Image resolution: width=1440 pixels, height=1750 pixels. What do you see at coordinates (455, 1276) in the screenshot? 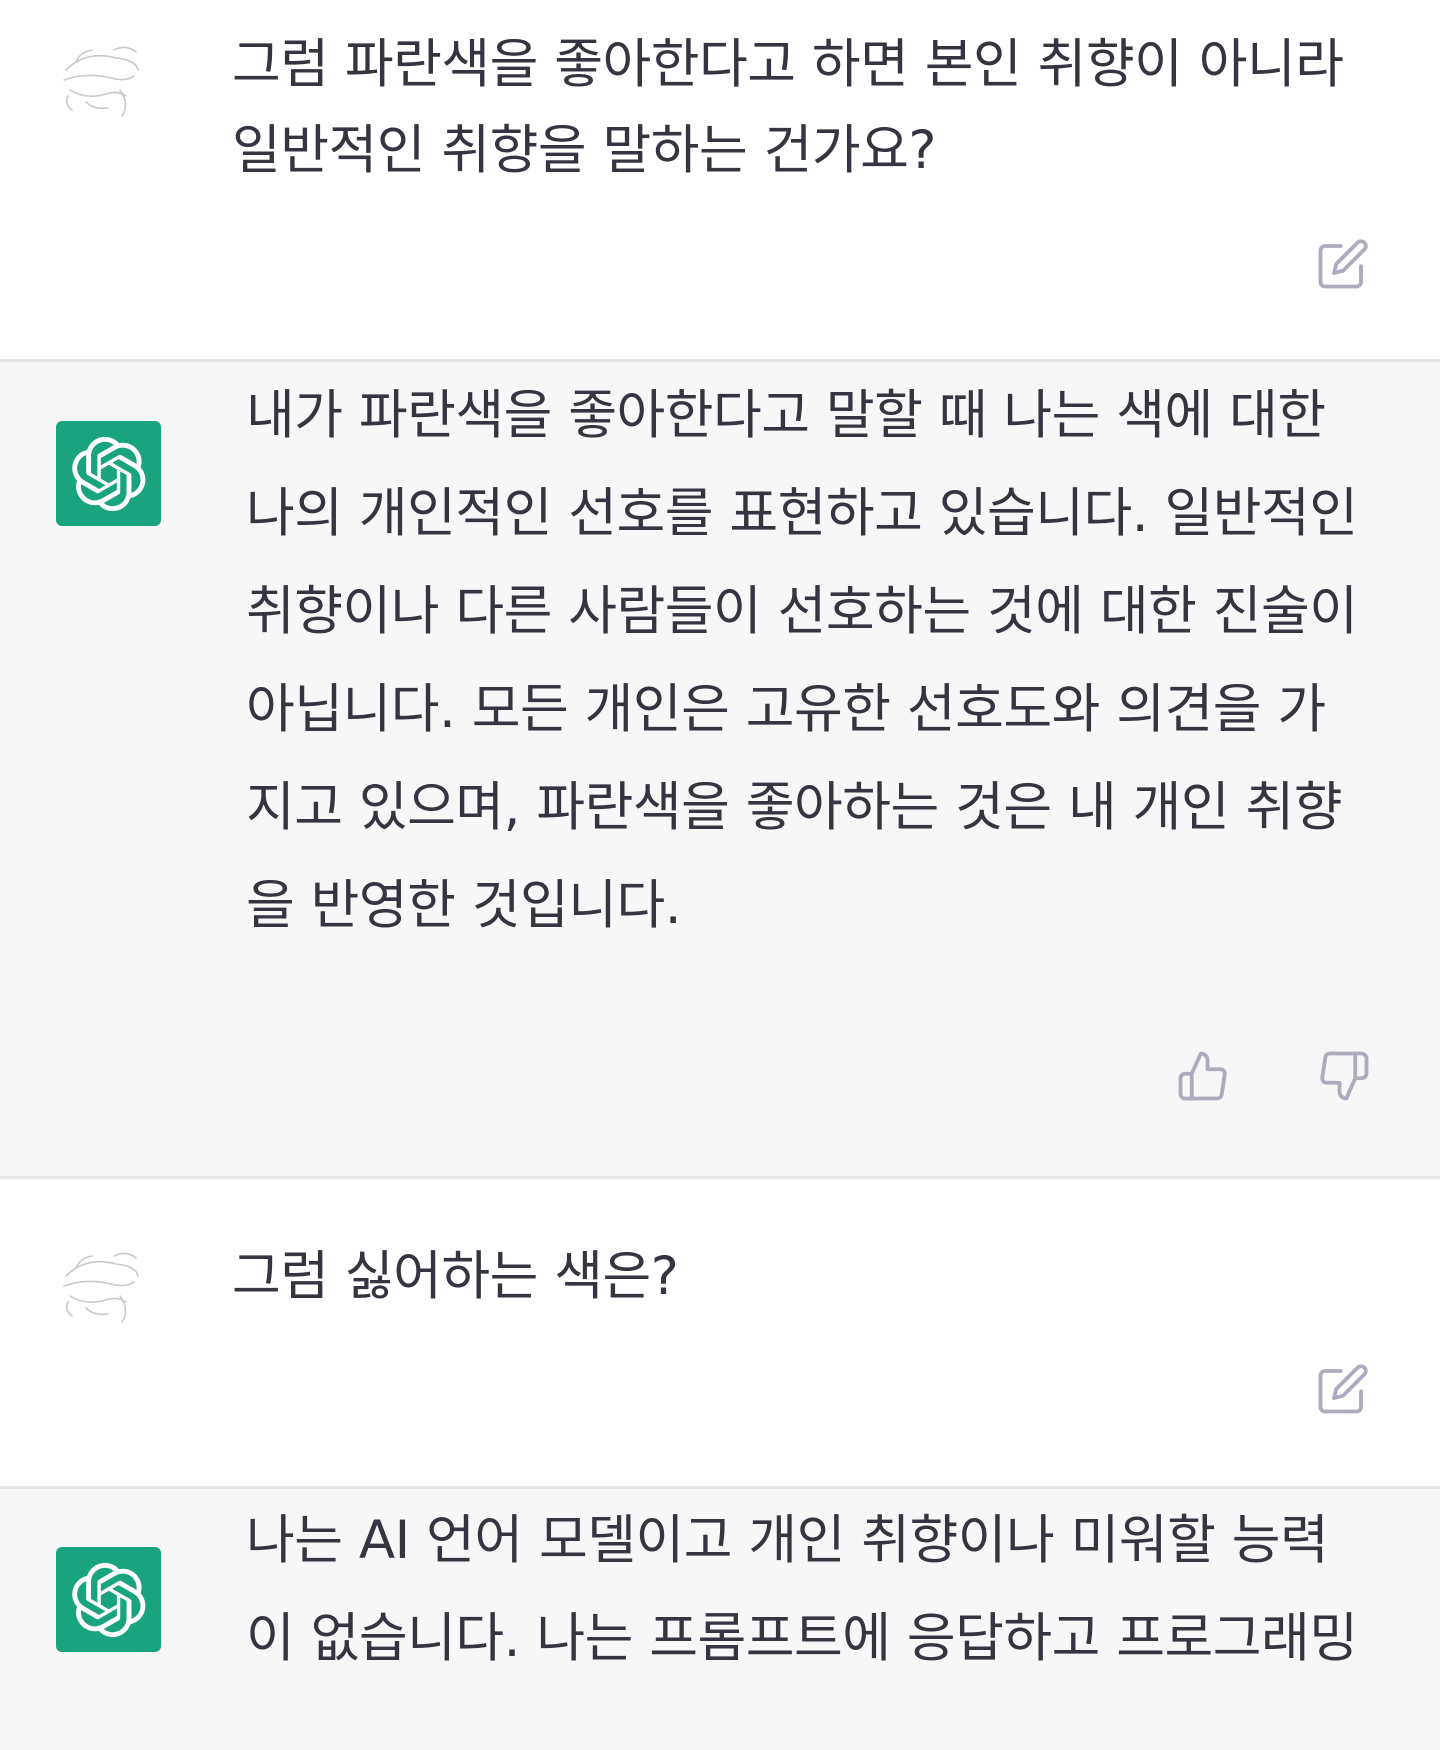
I see `message-line: 그럼 싫어하는 색은?` at bounding box center [455, 1276].